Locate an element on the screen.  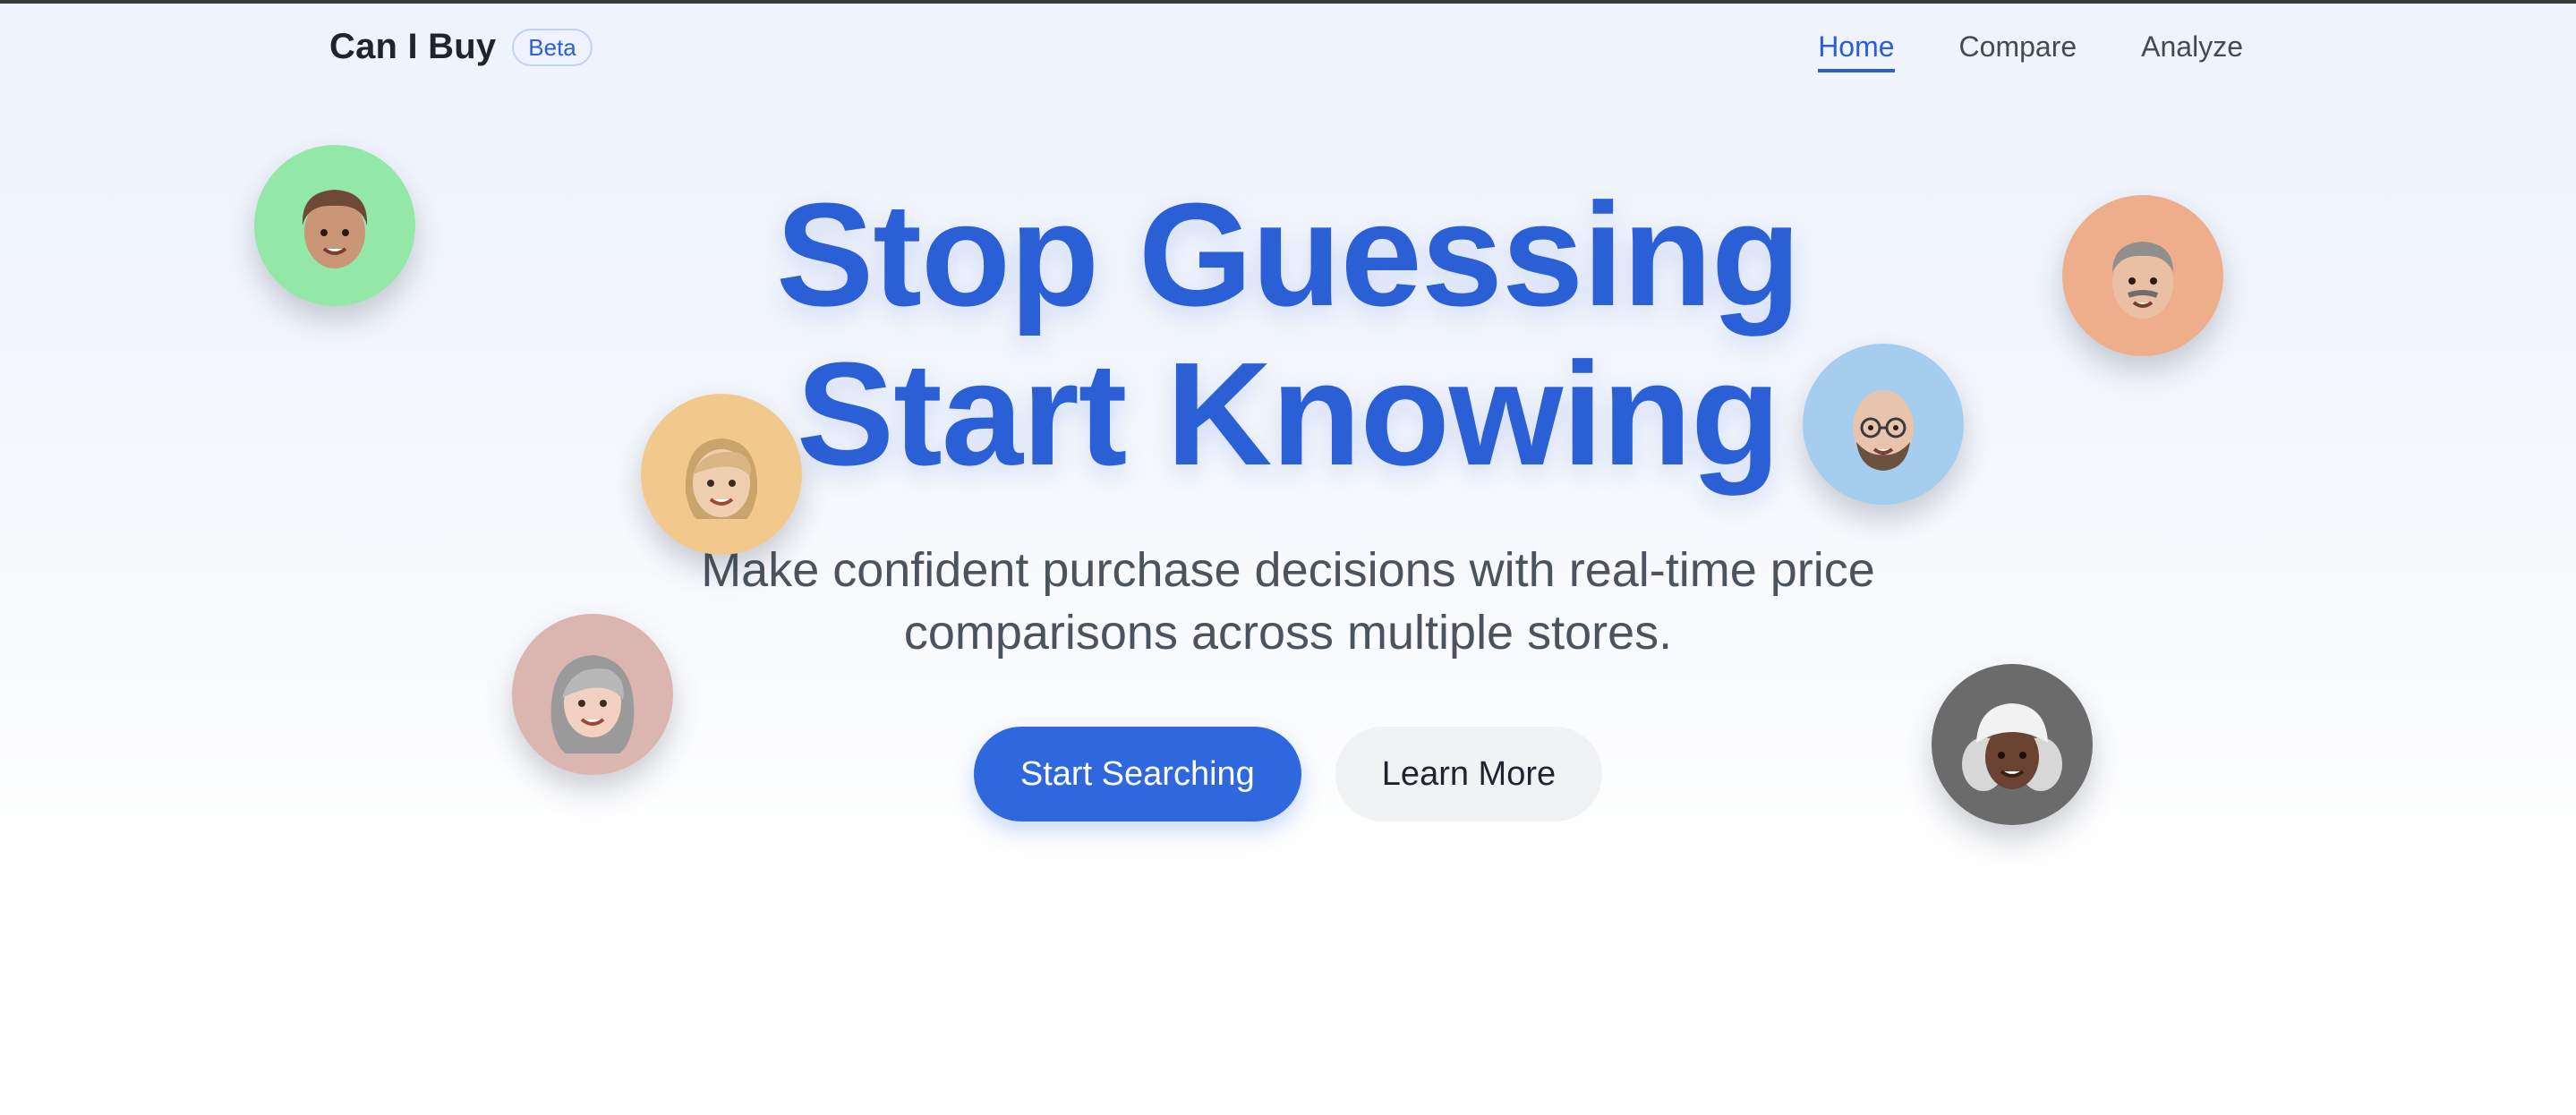
avatar-woman-white-hat is located at coordinates (2012, 744).